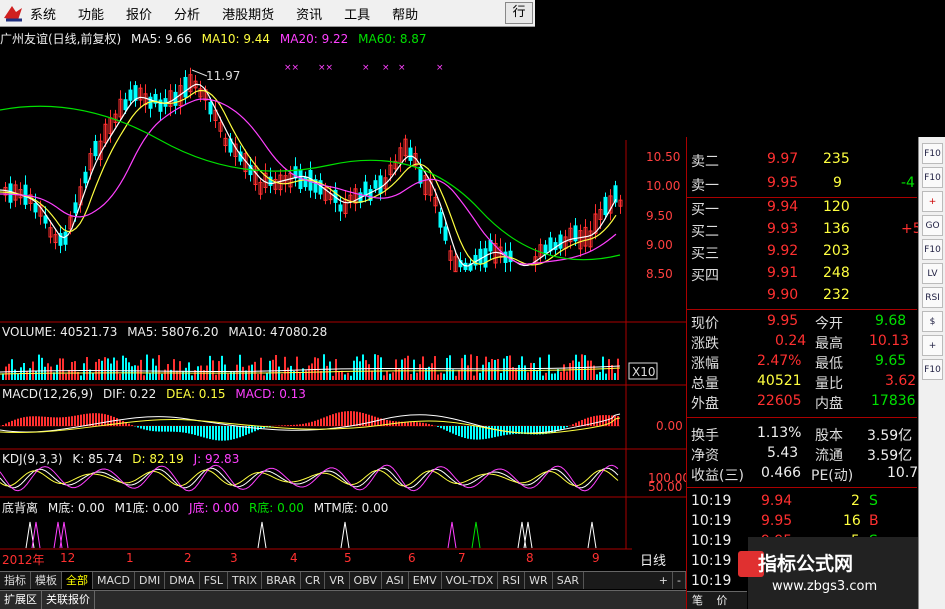 Image resolution: width=945 pixels, height=609 pixels. Describe the element at coordinates (20, 507) in the screenshot. I see `divergence-title: 底背离` at that location.